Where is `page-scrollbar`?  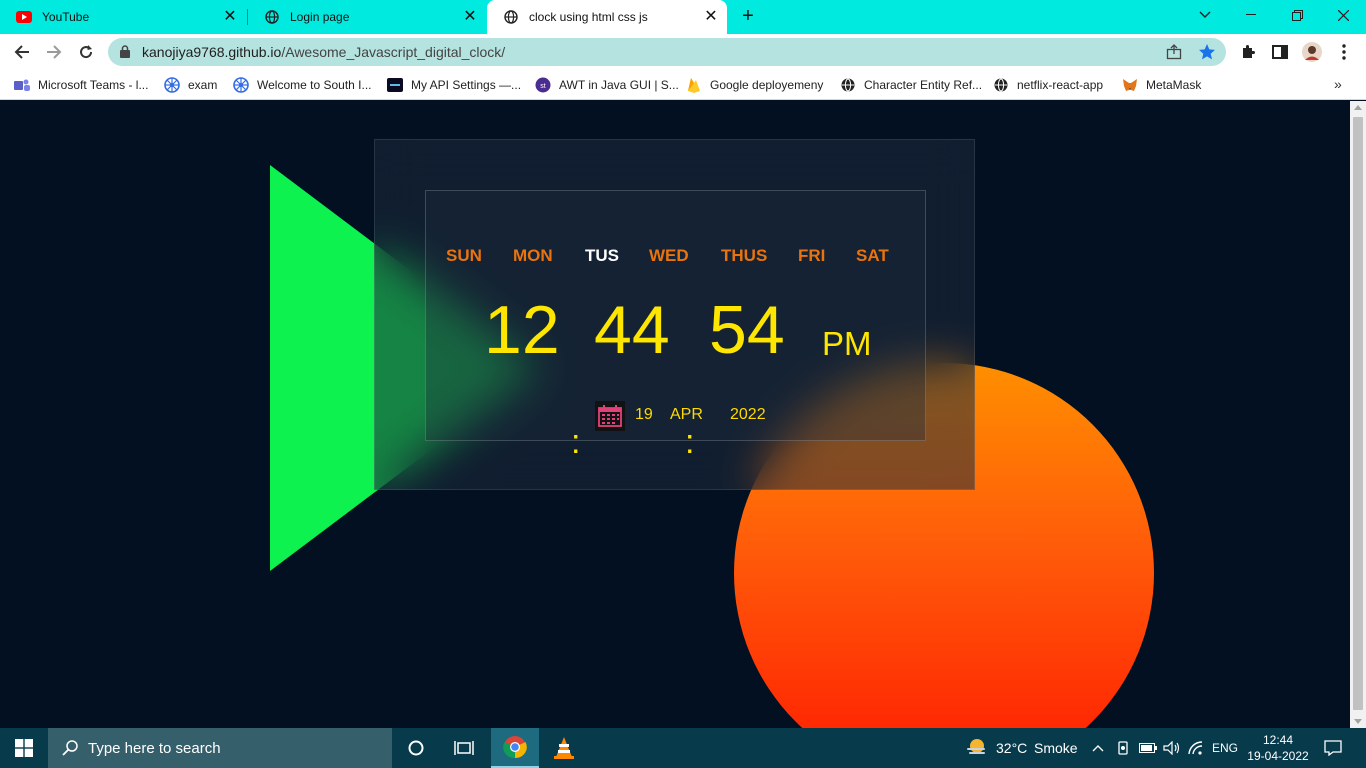 page-scrollbar is located at coordinates (1358, 414).